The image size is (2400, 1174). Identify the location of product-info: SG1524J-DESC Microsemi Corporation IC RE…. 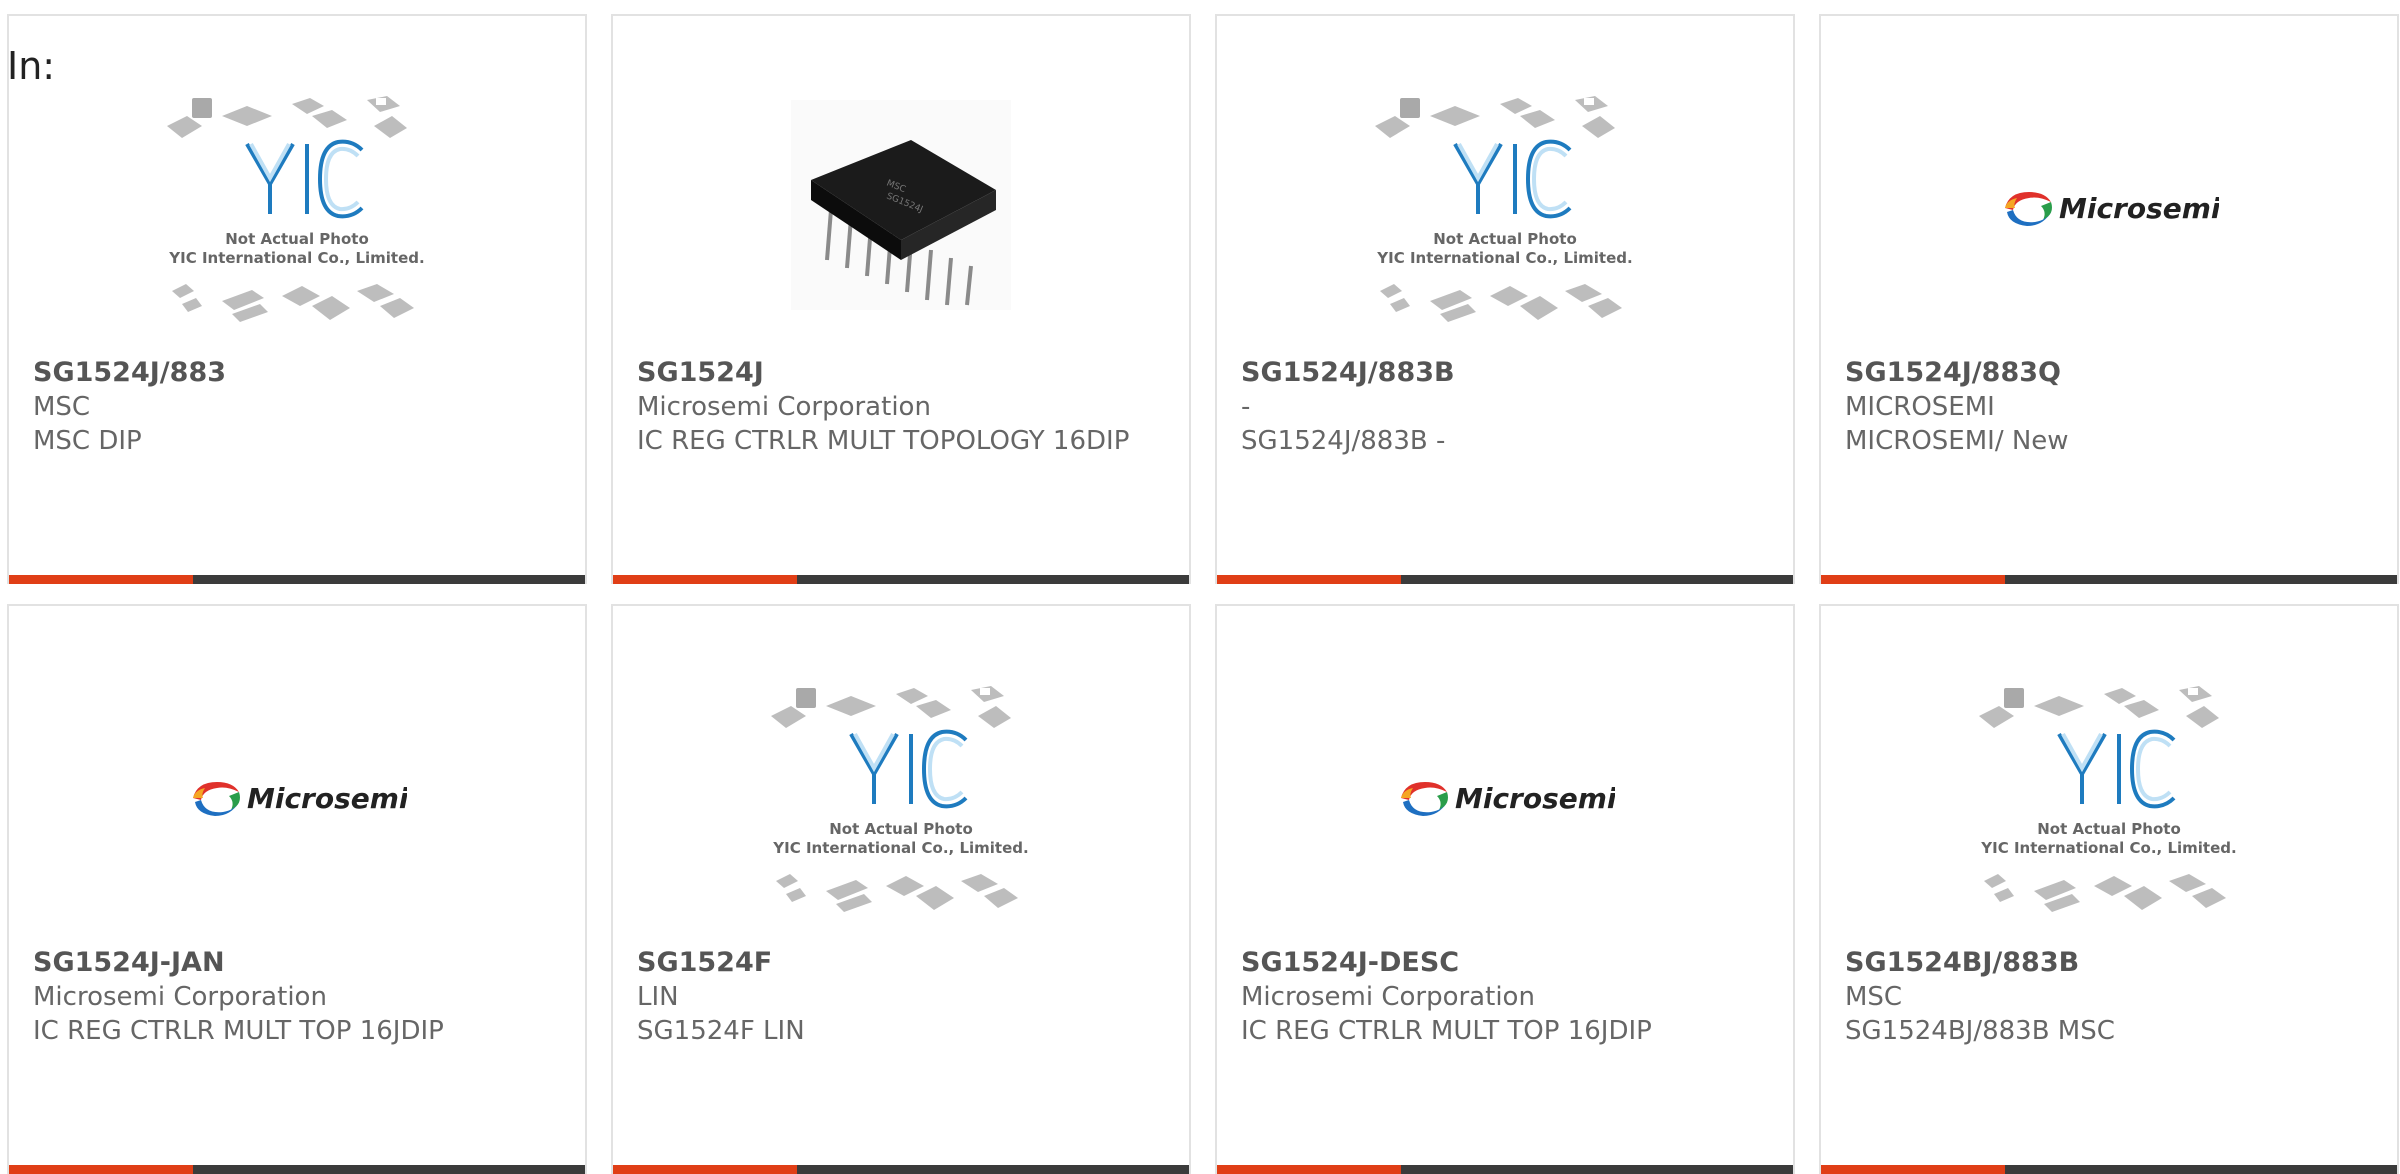
(1505, 997).